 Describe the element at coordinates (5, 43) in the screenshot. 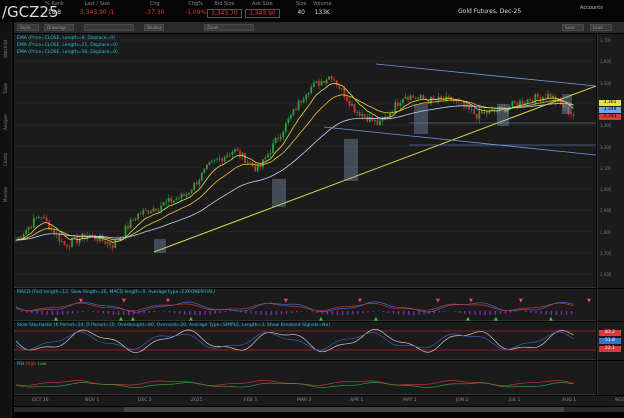

I see `sidebar-tab: Watchlist` at that location.